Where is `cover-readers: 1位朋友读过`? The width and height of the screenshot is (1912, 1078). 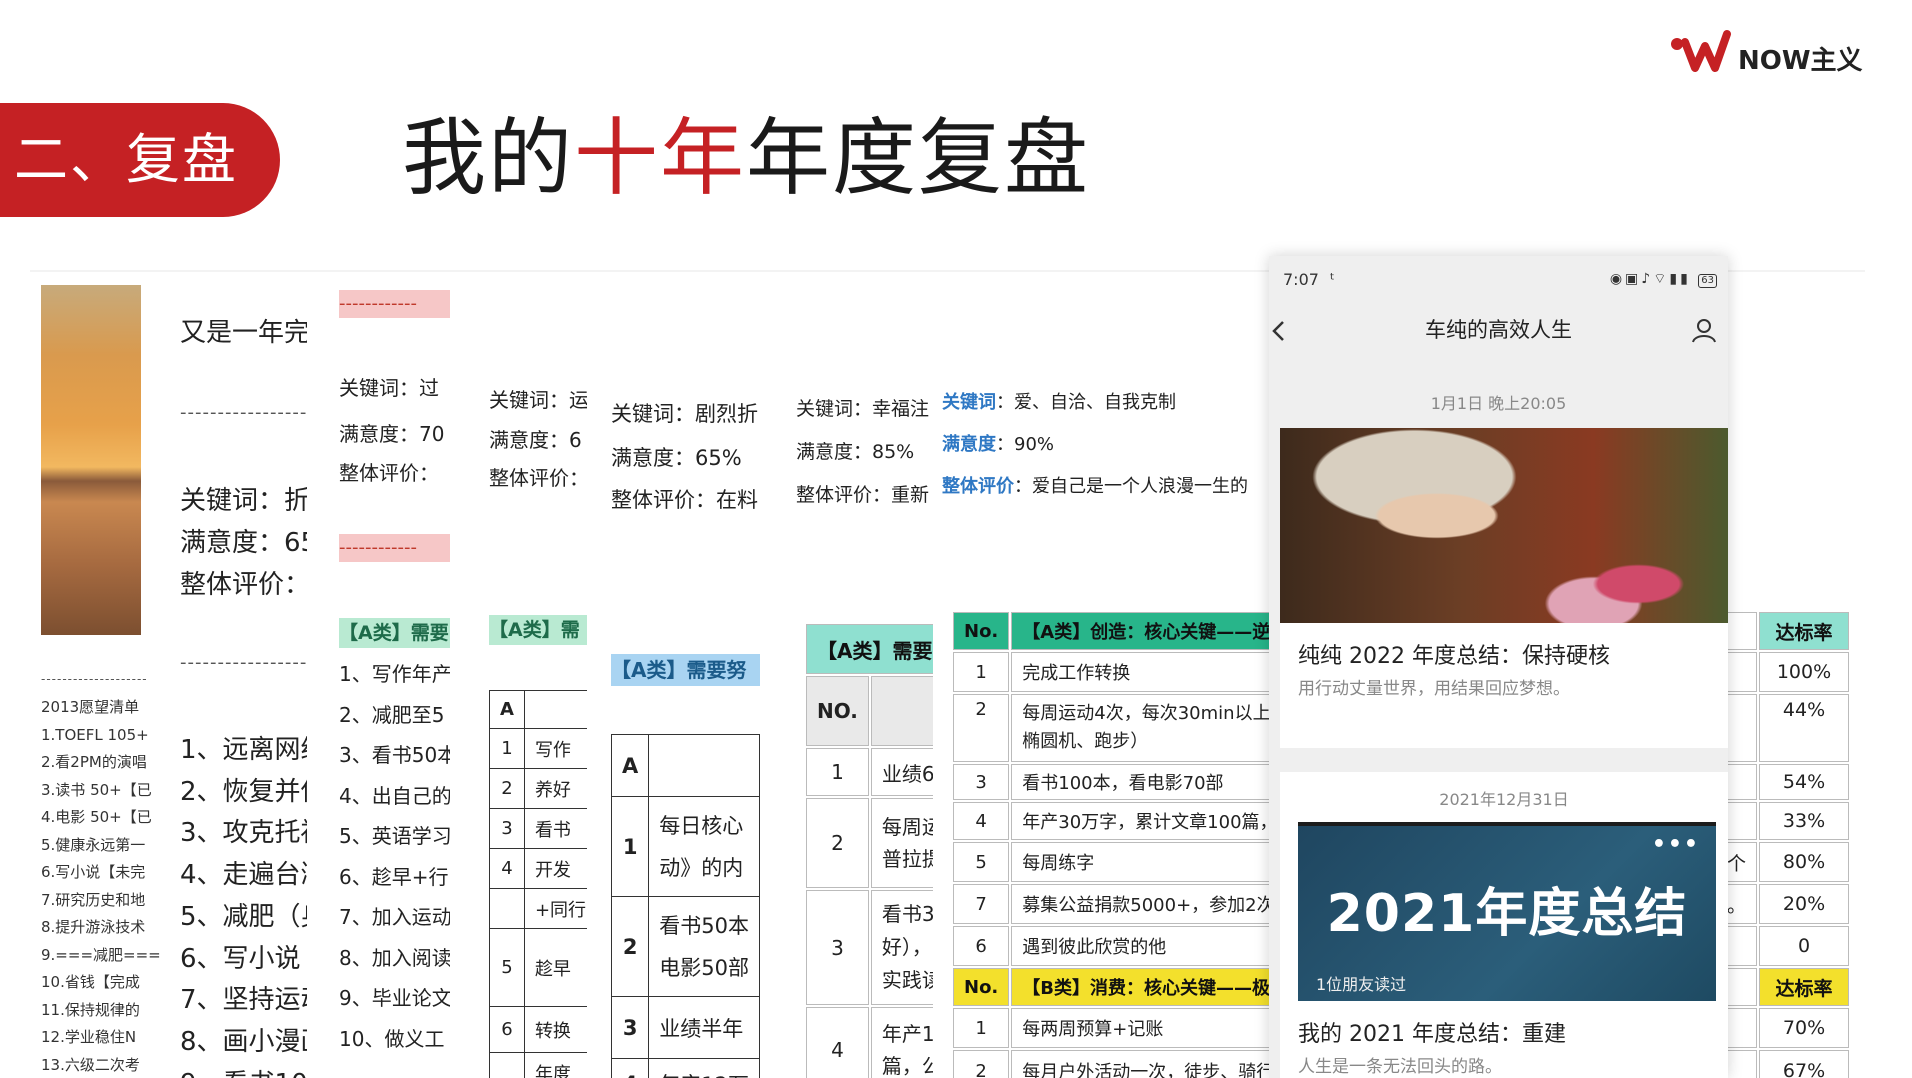 cover-readers: 1位朋友读过 is located at coordinates (1361, 984).